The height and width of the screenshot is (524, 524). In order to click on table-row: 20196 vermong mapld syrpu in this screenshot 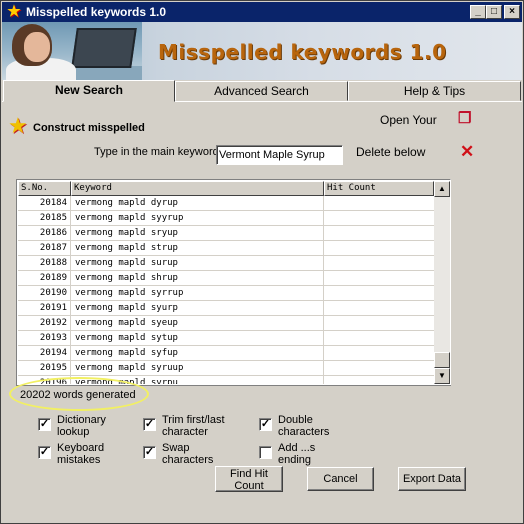, I will do `click(226, 380)`.